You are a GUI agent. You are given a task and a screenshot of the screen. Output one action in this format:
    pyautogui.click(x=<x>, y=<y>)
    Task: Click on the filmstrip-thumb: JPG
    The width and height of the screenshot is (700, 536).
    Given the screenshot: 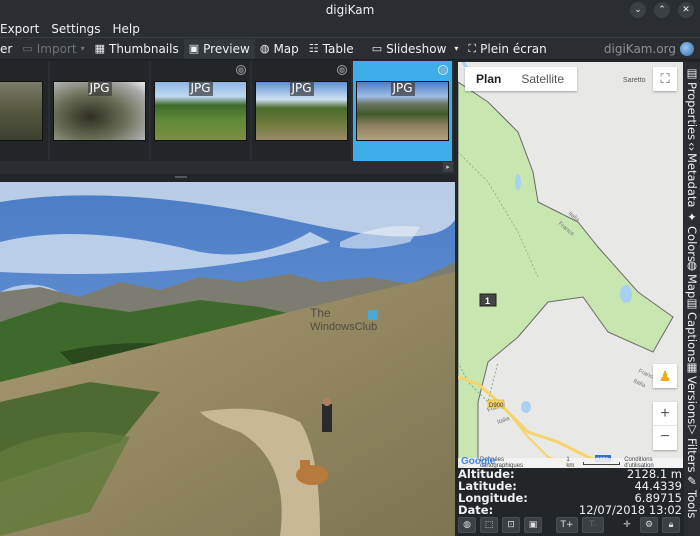 What is the action you would take?
    pyautogui.click(x=100, y=111)
    